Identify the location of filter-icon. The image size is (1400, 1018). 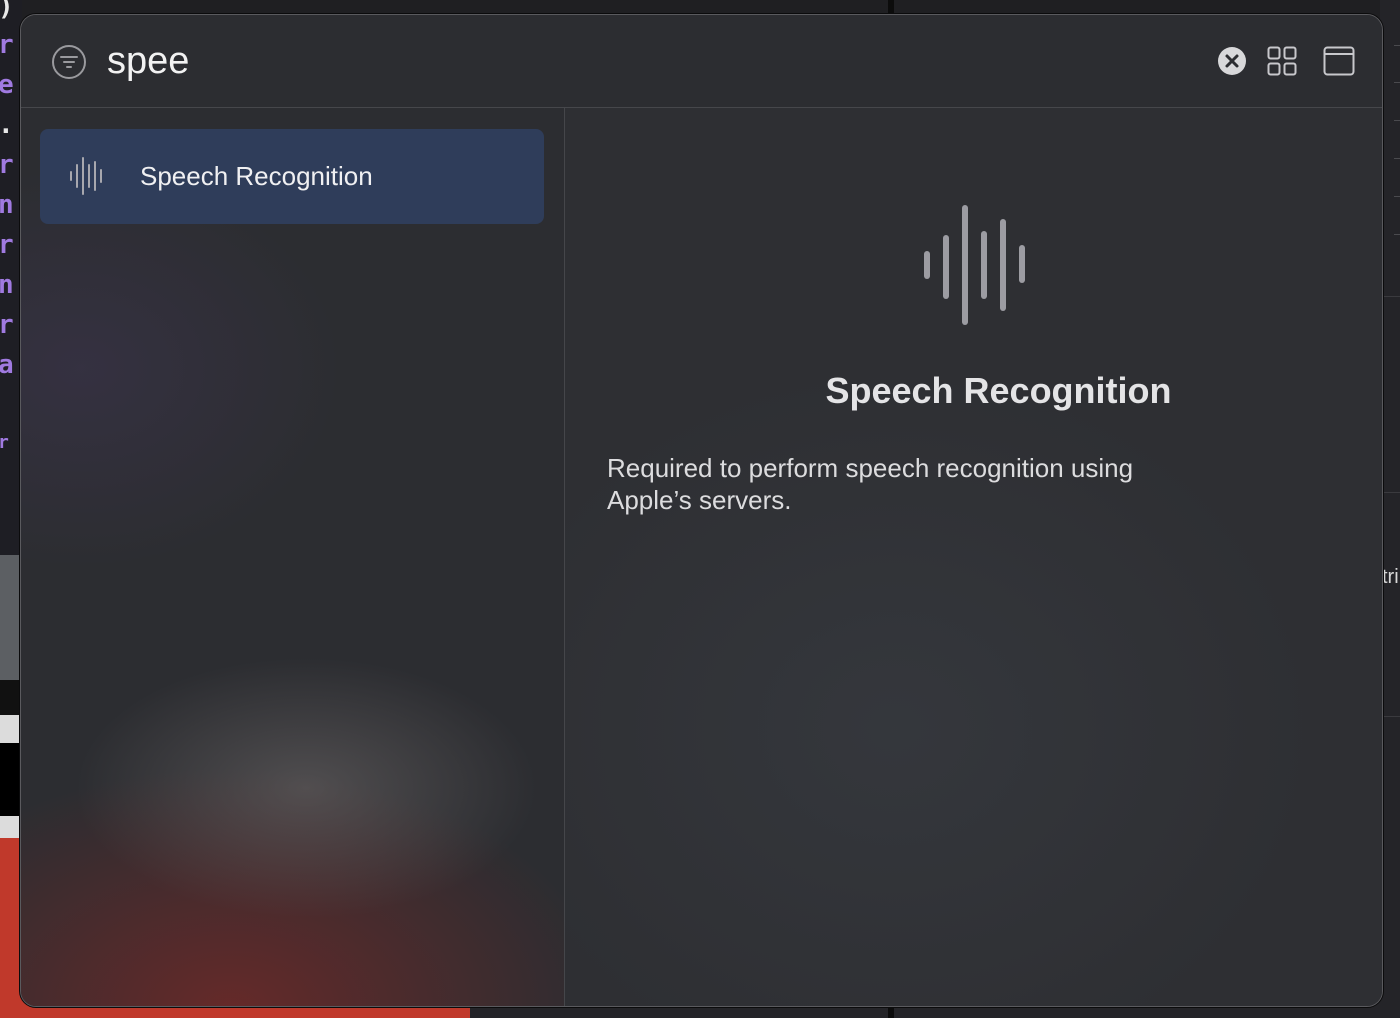
(69, 62).